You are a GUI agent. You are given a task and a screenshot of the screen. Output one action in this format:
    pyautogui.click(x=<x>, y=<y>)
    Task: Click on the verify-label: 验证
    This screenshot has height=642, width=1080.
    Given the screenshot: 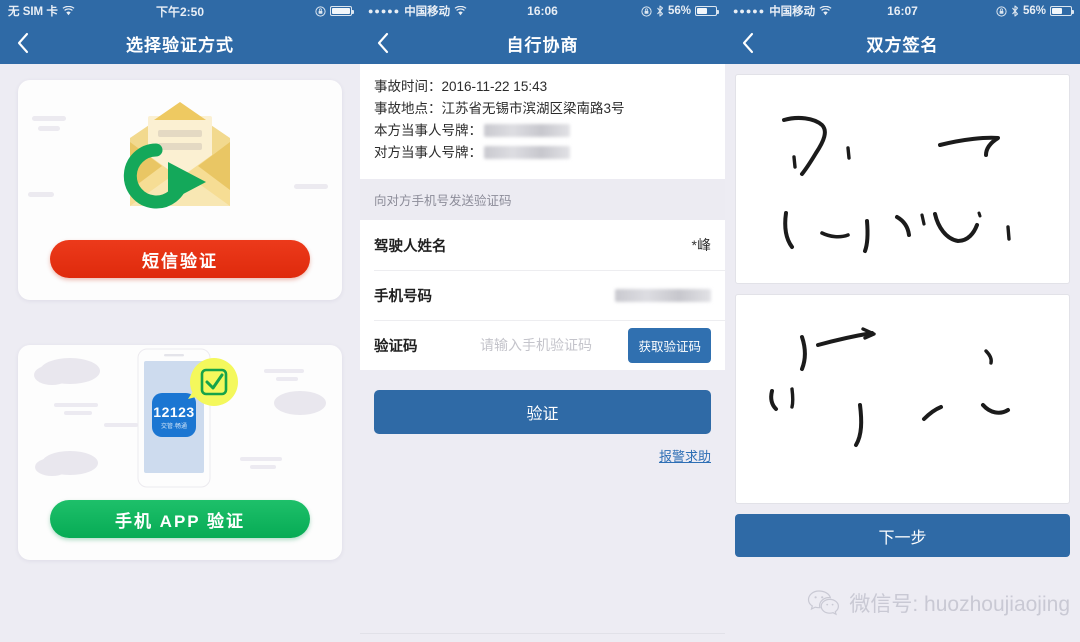 What is the action you would take?
    pyautogui.click(x=542, y=415)
    